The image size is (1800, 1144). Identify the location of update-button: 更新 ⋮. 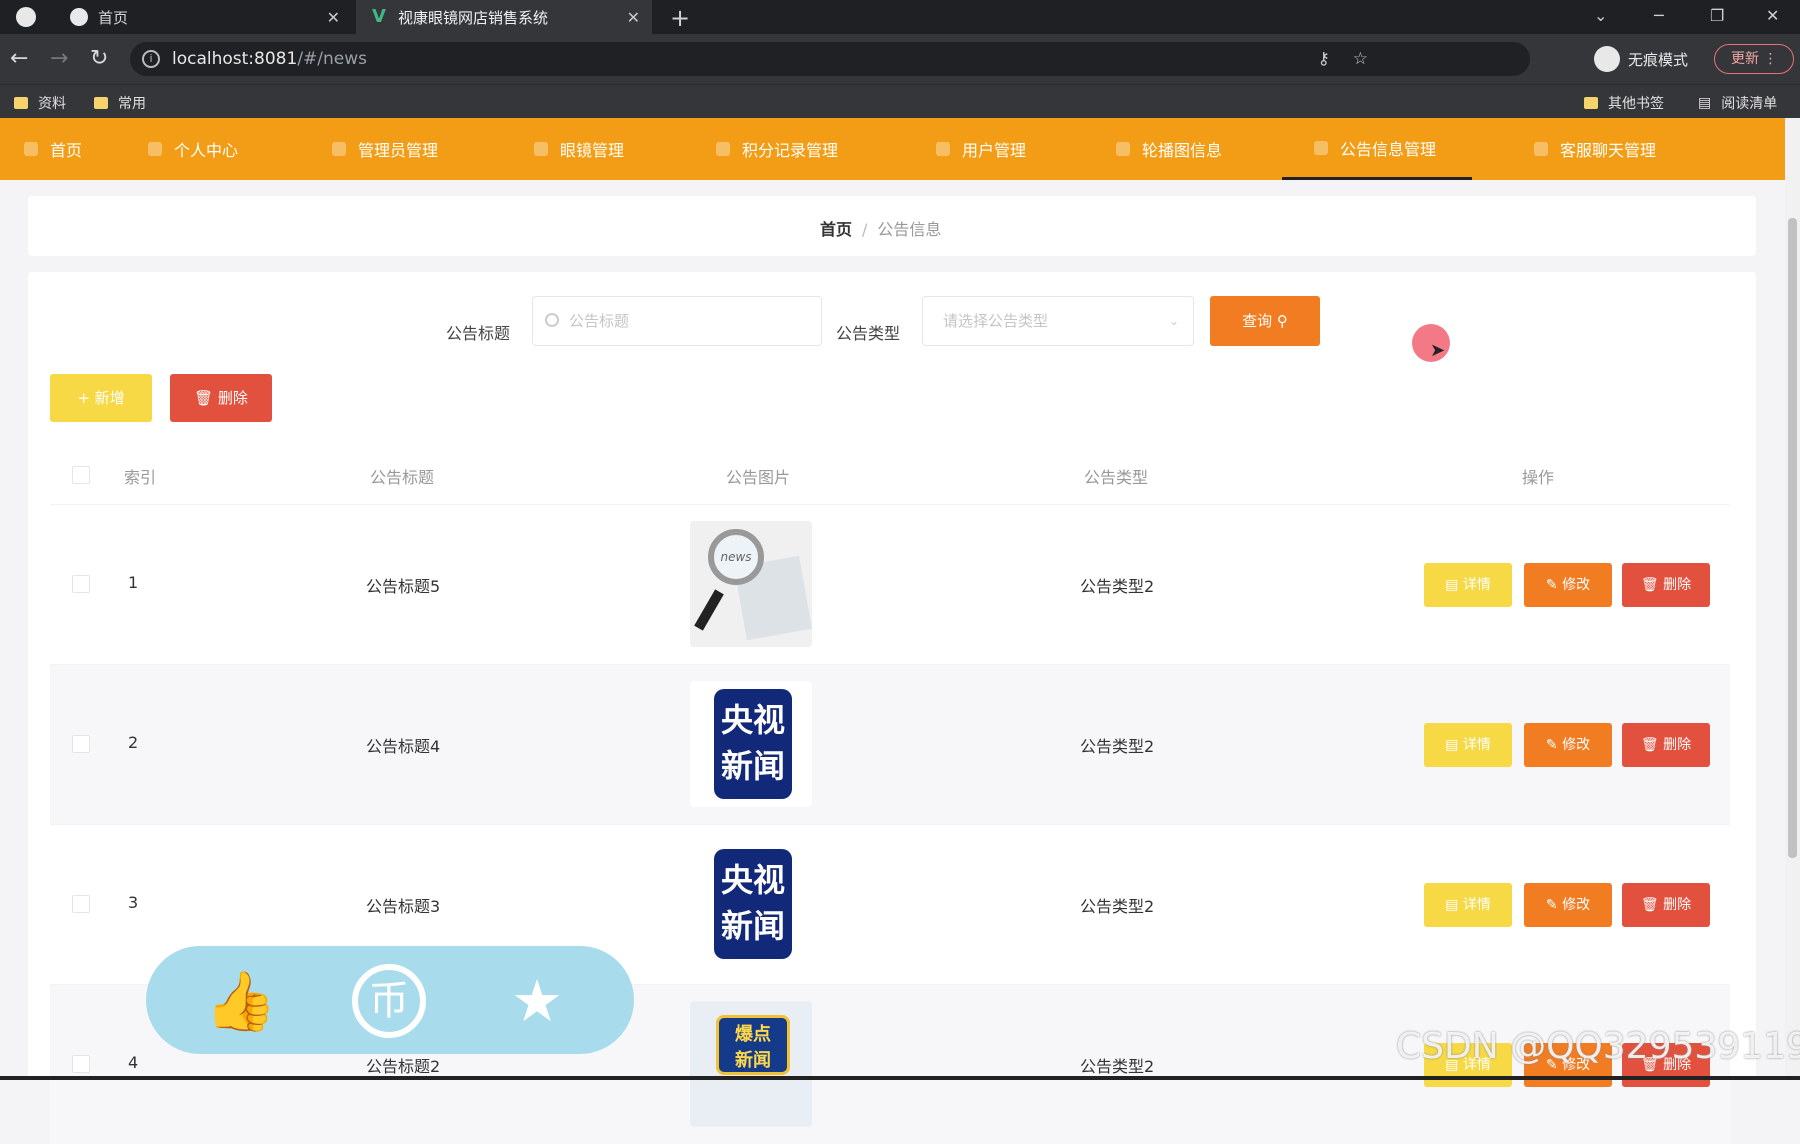
(1754, 59).